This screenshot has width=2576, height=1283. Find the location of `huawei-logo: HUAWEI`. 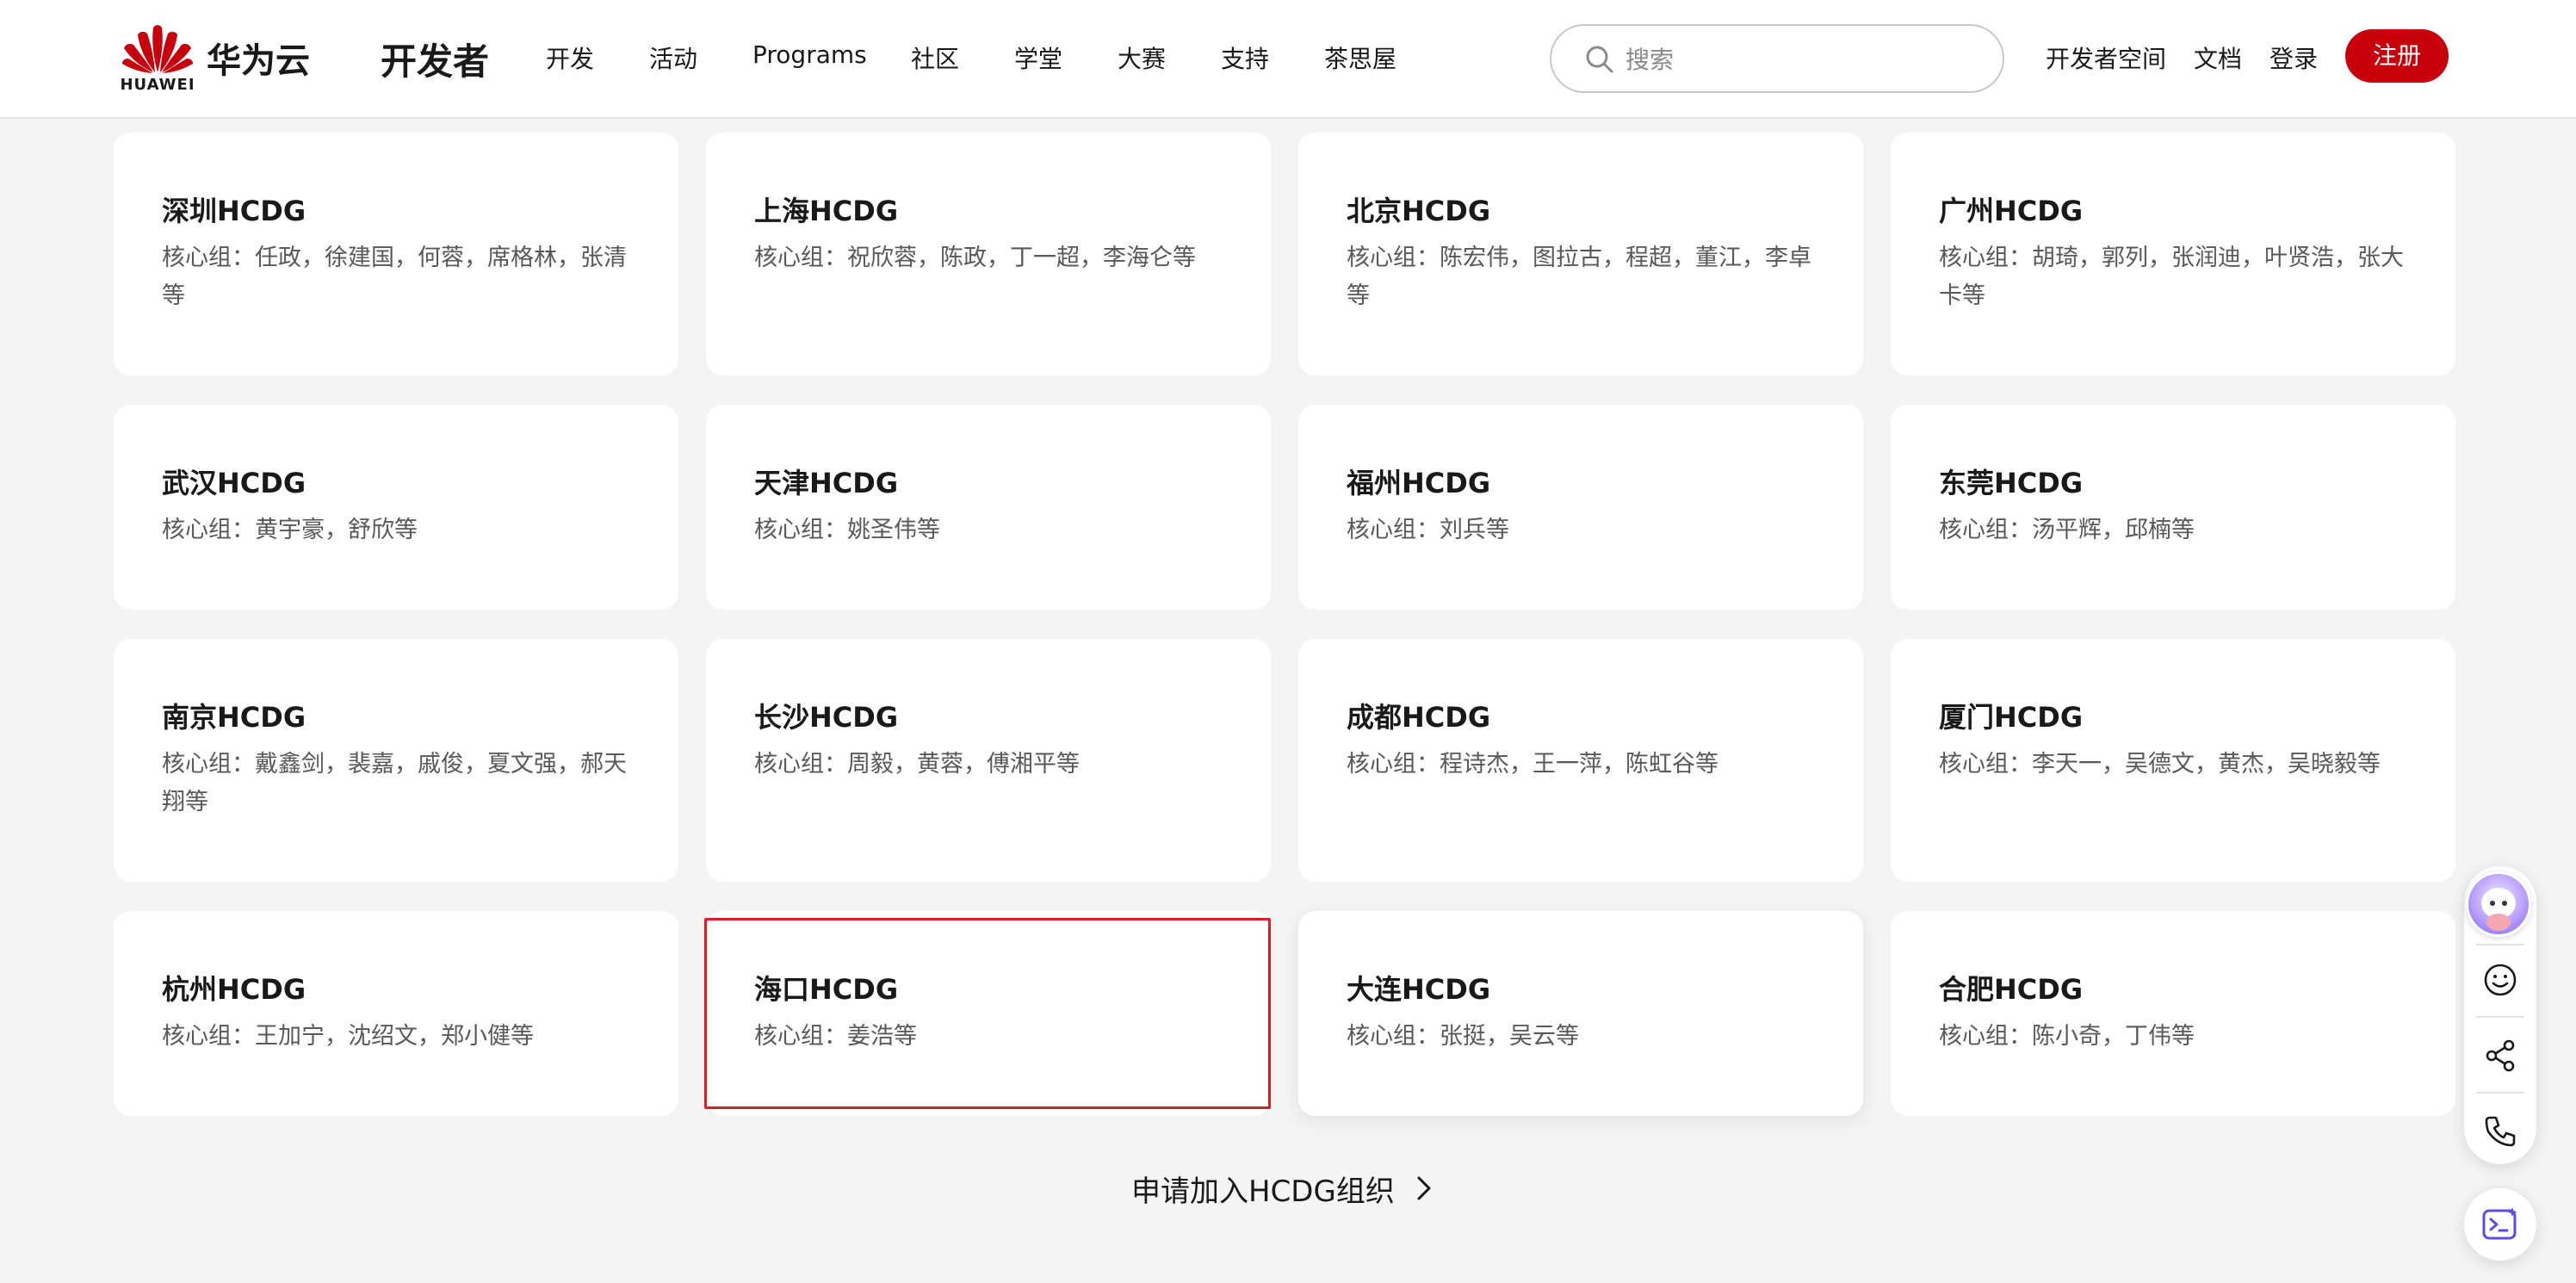

huawei-logo: HUAWEI is located at coordinates (157, 58).